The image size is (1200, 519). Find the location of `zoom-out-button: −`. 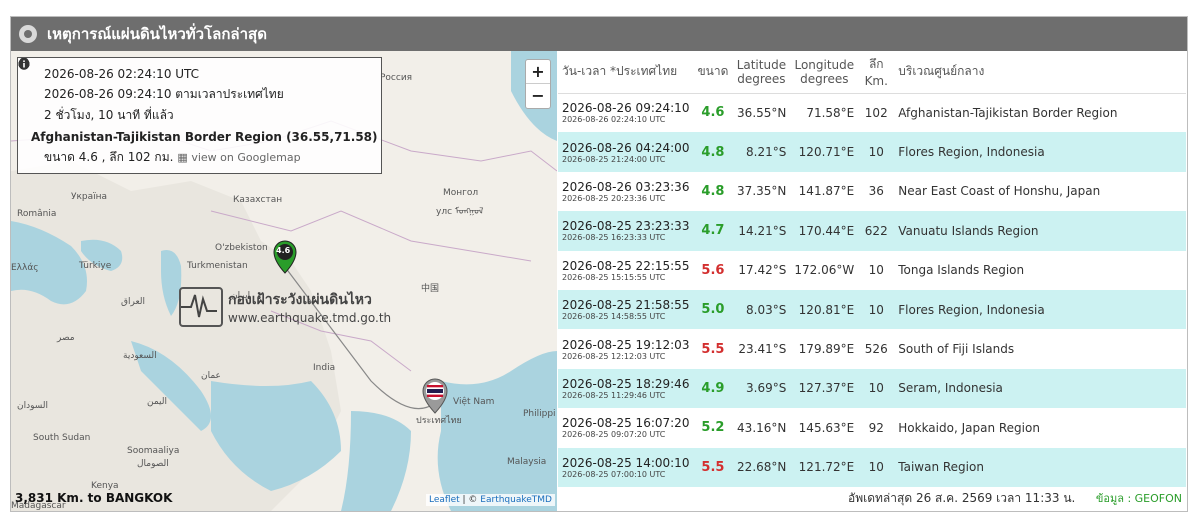

zoom-out-button: − is located at coordinates (538, 96).